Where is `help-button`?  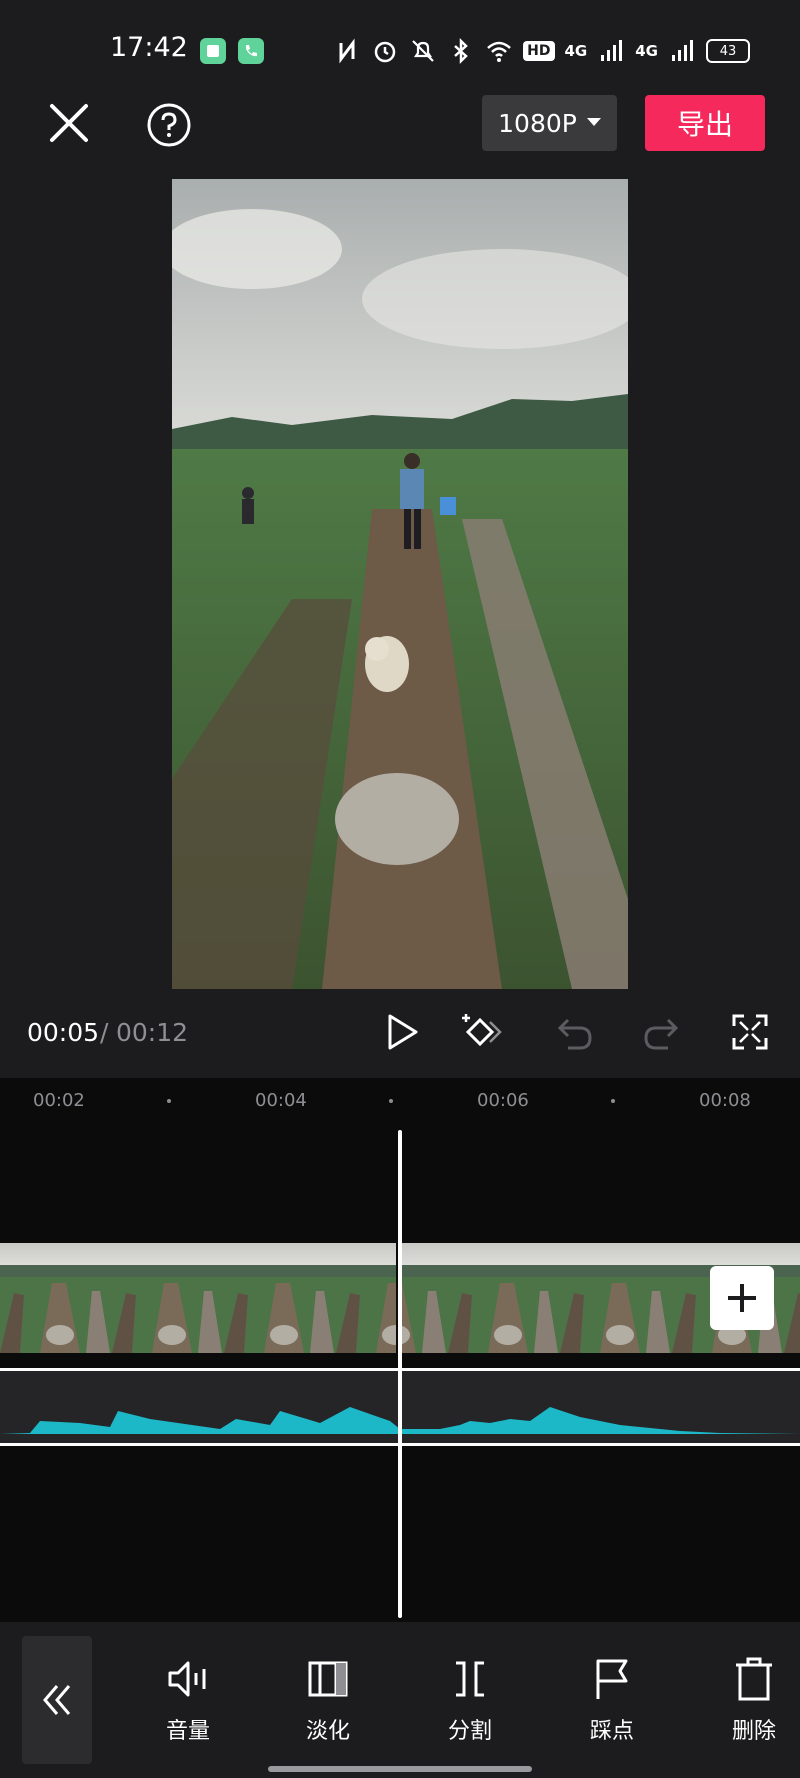 help-button is located at coordinates (169, 125).